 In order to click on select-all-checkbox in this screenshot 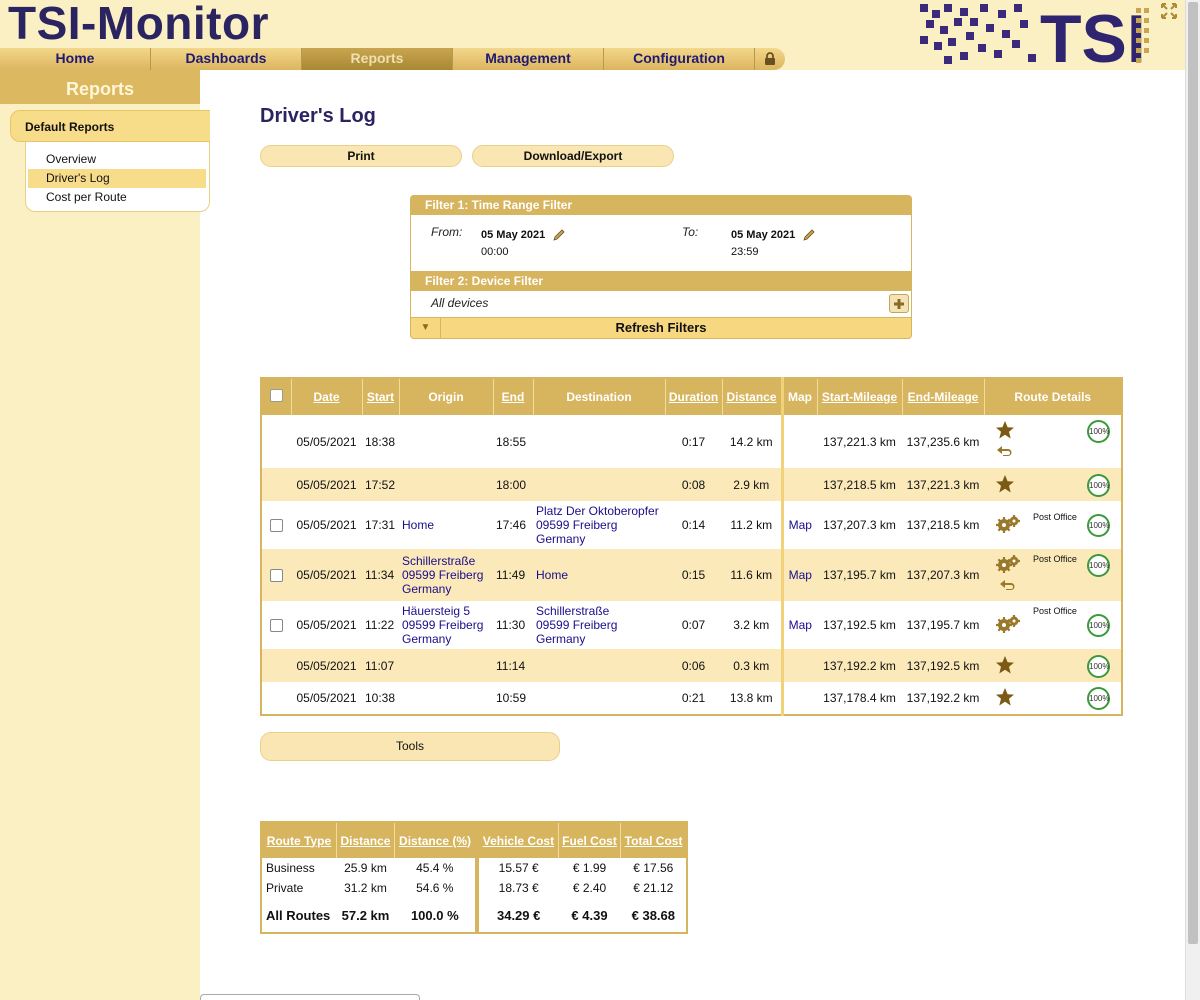, I will do `click(276, 395)`.